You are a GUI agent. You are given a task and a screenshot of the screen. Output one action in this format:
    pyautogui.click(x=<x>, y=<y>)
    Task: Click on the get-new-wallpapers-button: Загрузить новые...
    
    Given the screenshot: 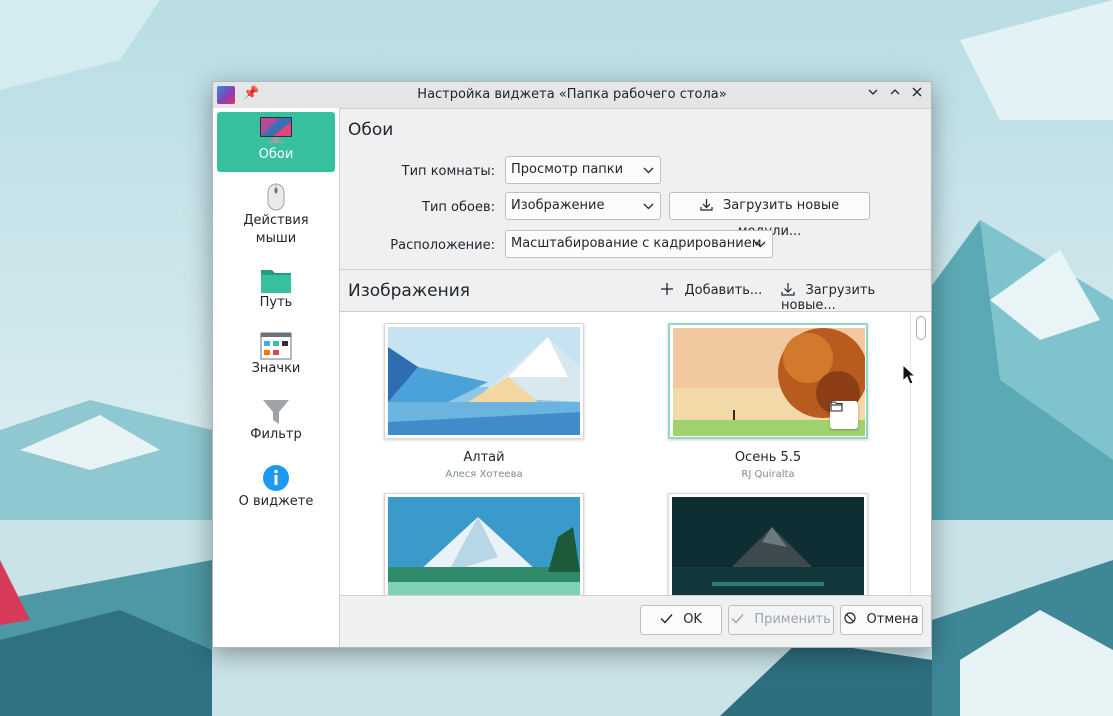 What is the action you would take?
    pyautogui.click(x=856, y=297)
    